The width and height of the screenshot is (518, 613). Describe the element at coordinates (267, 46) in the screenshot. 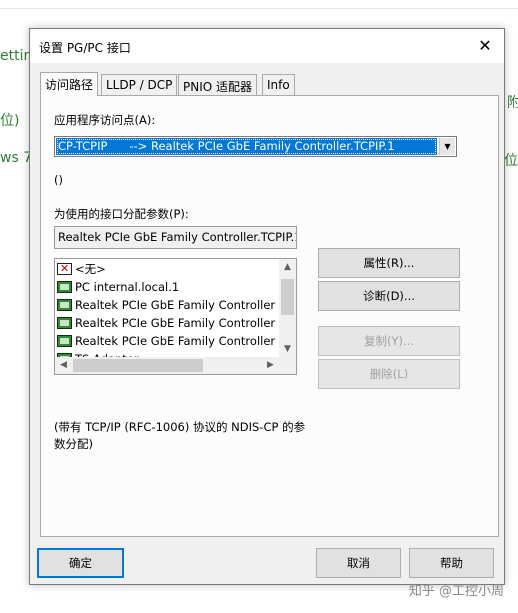

I see `title-bar: 设置 PG/PC 接口 ✕` at that location.